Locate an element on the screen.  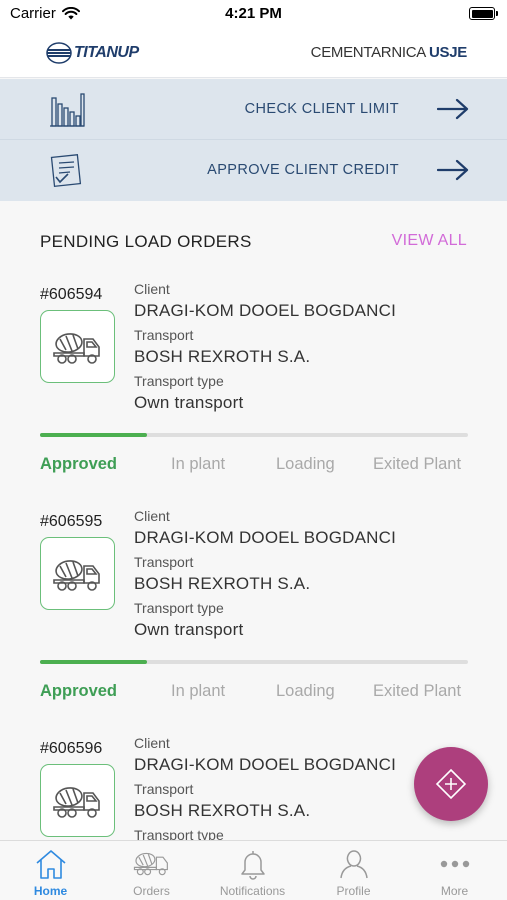
logo-wordmark: TITANUP is located at coordinates (106, 53).